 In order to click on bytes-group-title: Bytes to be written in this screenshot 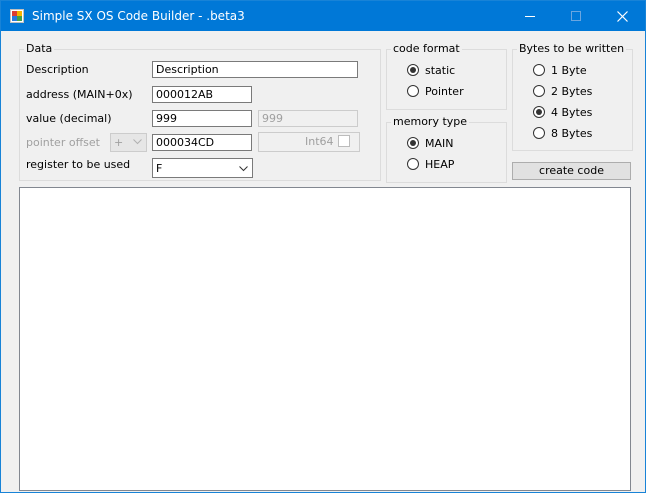, I will do `click(572, 48)`.